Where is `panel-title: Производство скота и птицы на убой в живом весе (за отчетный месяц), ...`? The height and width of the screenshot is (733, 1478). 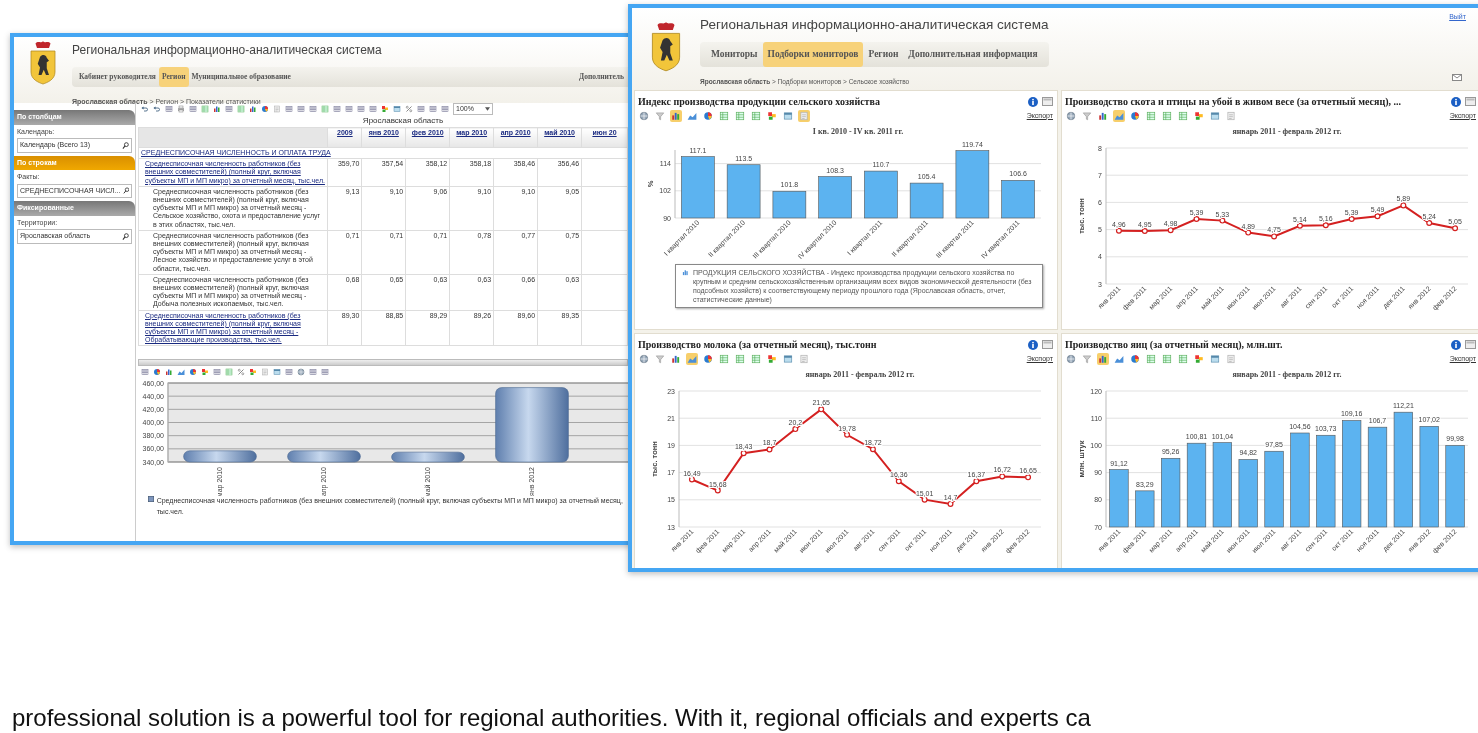
panel-title: Производство скота и птицы на убой в живом весе (за отчетный месяц), ... is located at coordinates (1233, 102).